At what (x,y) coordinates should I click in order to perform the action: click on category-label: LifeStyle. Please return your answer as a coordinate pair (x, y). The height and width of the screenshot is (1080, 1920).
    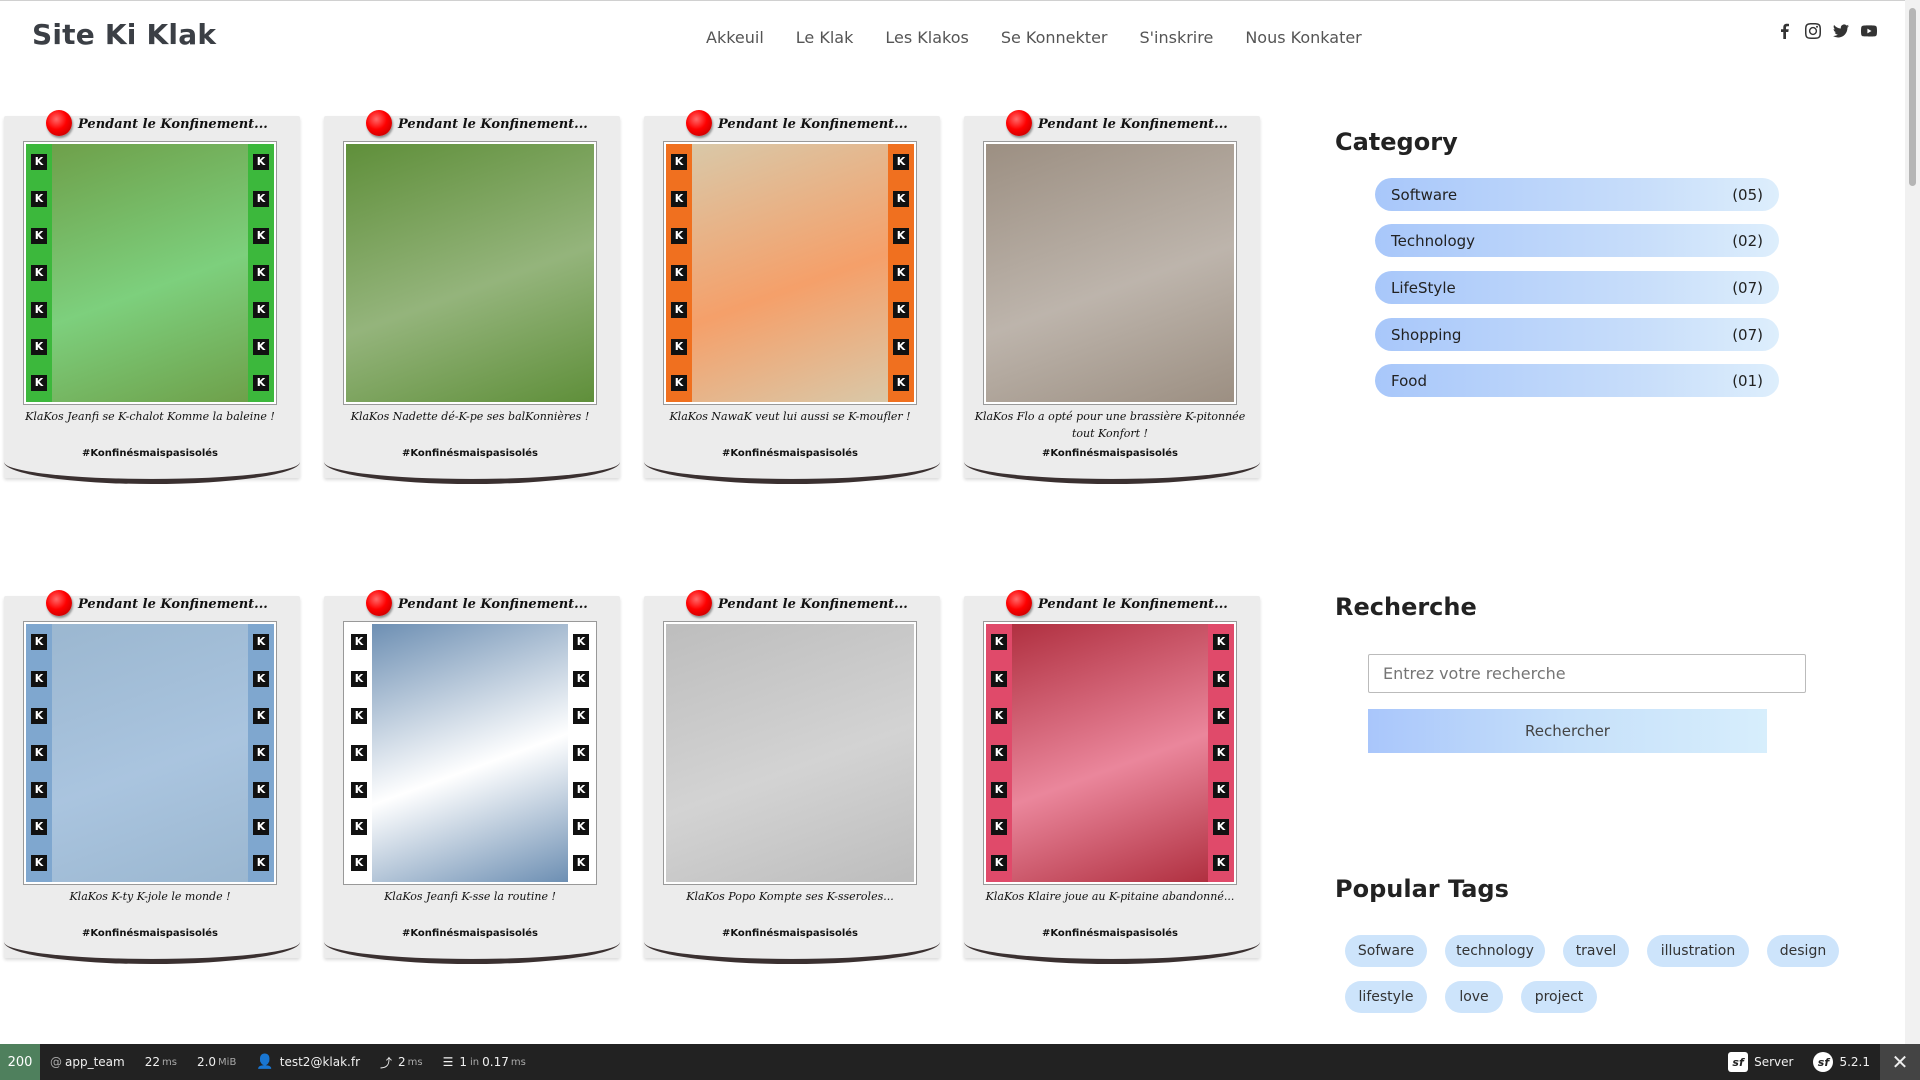
    Looking at the image, I should click on (1423, 287).